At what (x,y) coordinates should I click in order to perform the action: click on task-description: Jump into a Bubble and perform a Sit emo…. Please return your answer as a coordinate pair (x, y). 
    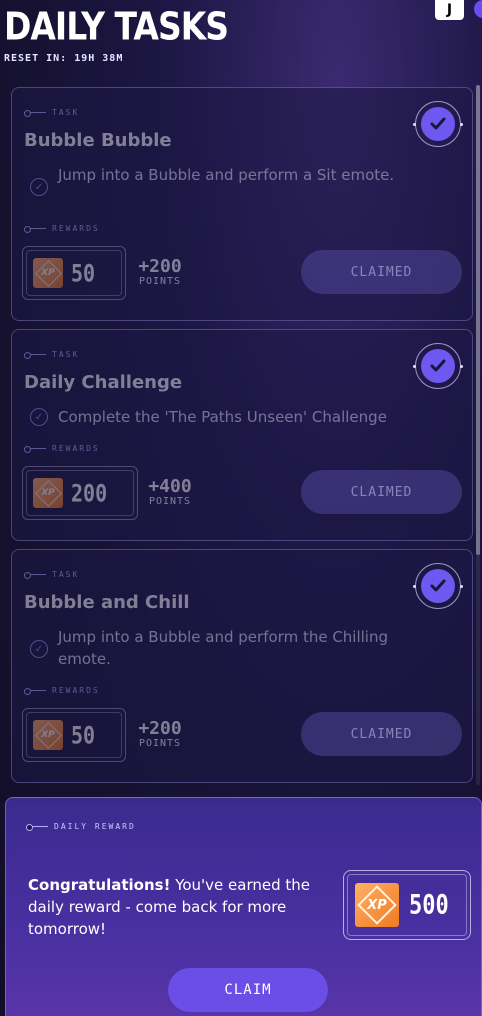
    Looking at the image, I should click on (226, 175).